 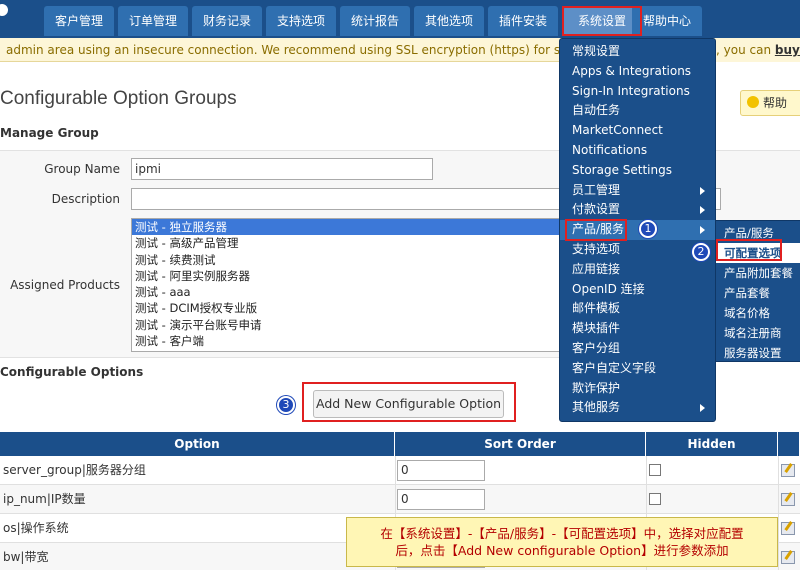 What do you see at coordinates (562, 533) in the screenshot?
I see `note-line-1: 在【系统设置】-【产品/服务】-【可配置选项】中，选择对应配置` at bounding box center [562, 533].